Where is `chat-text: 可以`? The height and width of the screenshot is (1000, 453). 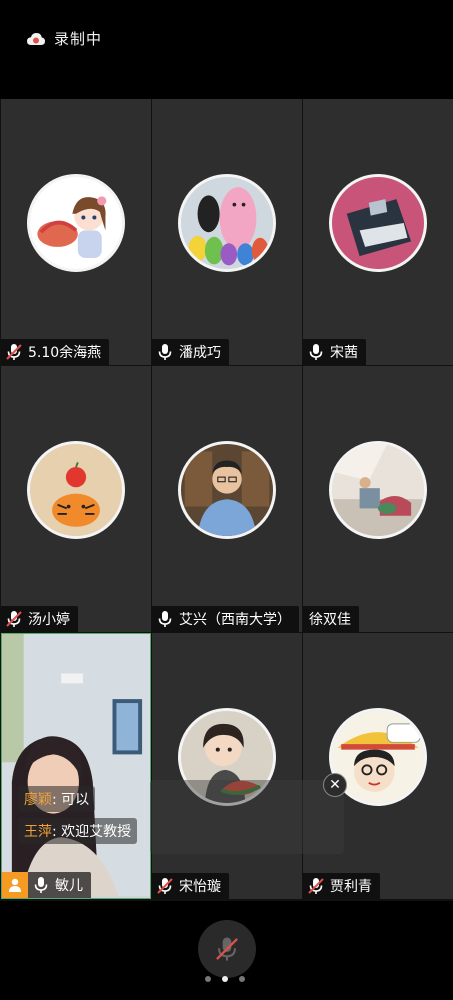
chat-text: 可以 is located at coordinates (75, 800).